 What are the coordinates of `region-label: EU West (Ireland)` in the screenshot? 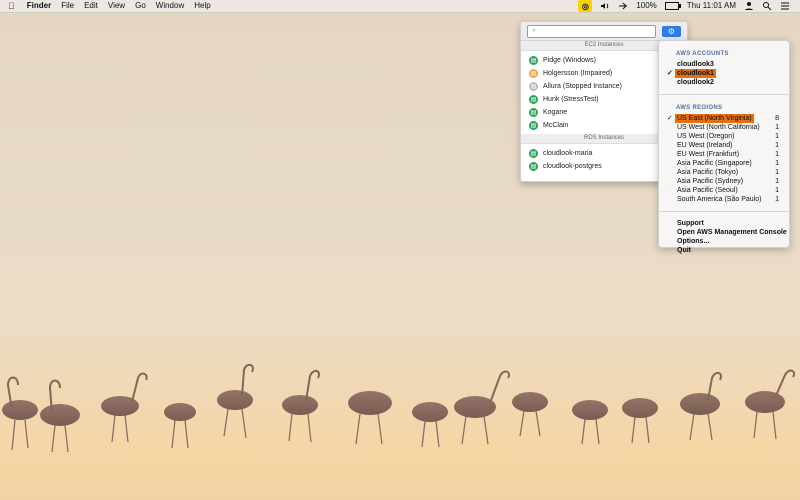 It's located at (705, 145).